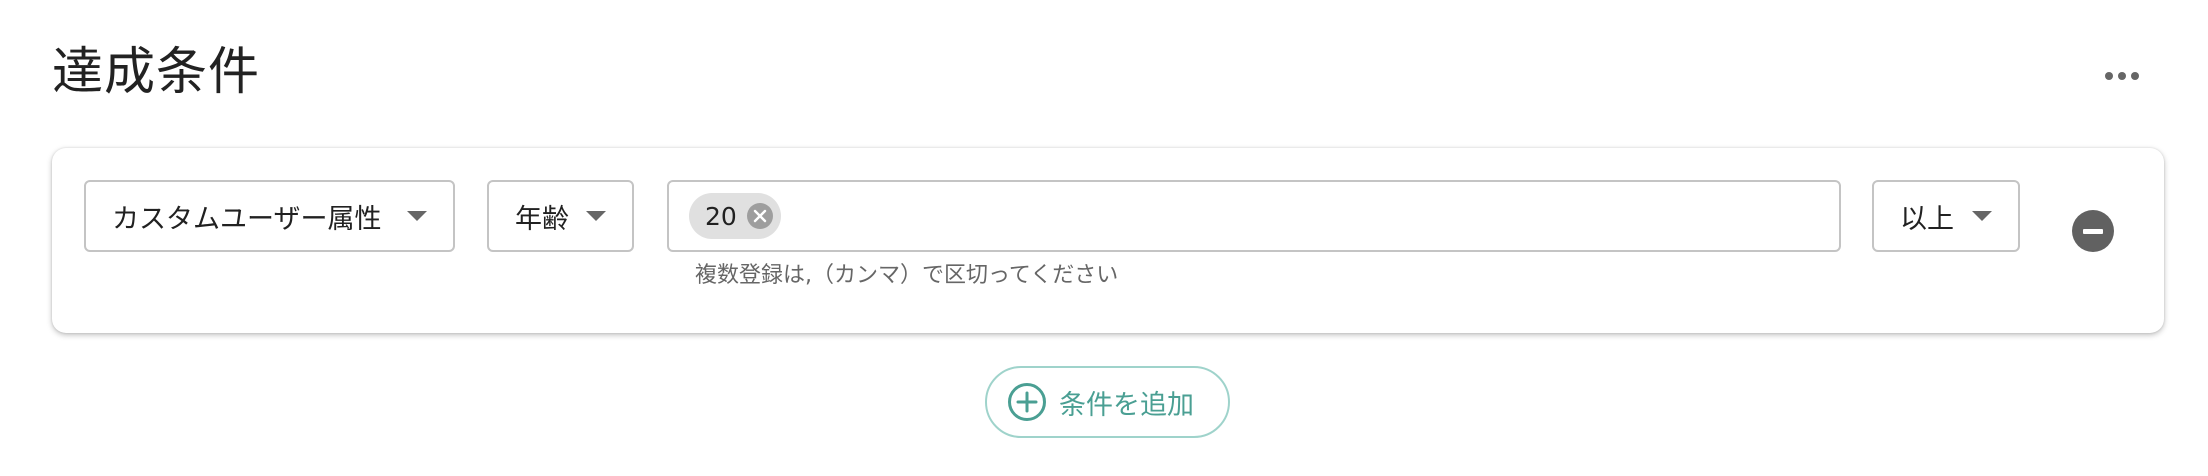 The height and width of the screenshot is (476, 2208). I want to click on remove-circle-icon, so click(2093, 231).